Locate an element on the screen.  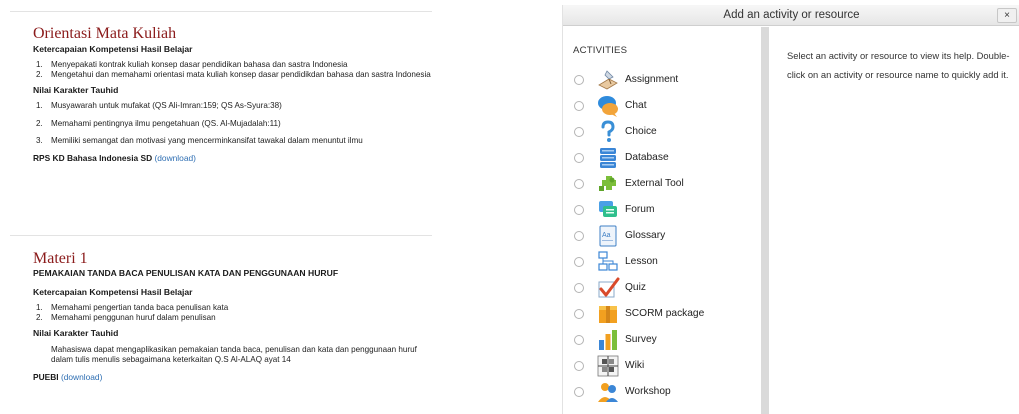
option-forum: Forum is located at coordinates (662, 210).